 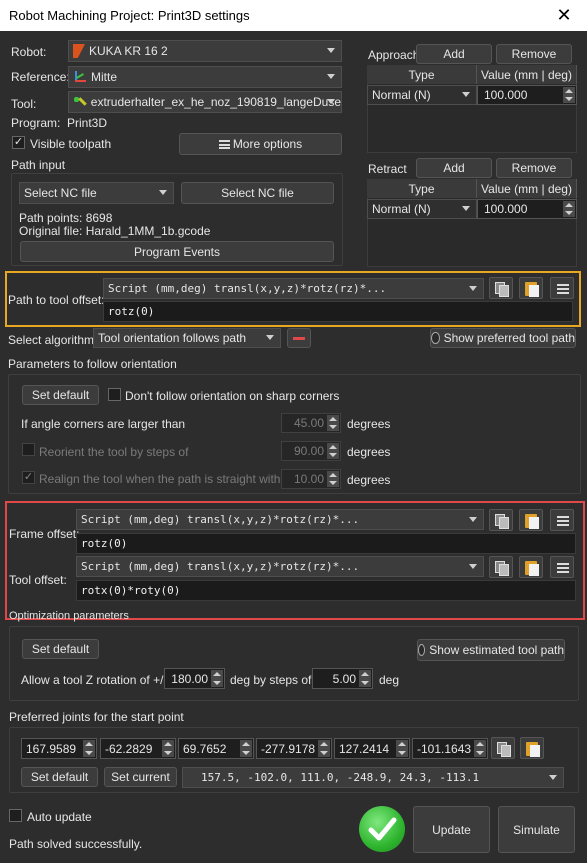 What do you see at coordinates (326, 543) in the screenshot?
I see `frame-offset-input: rotz(0)` at bounding box center [326, 543].